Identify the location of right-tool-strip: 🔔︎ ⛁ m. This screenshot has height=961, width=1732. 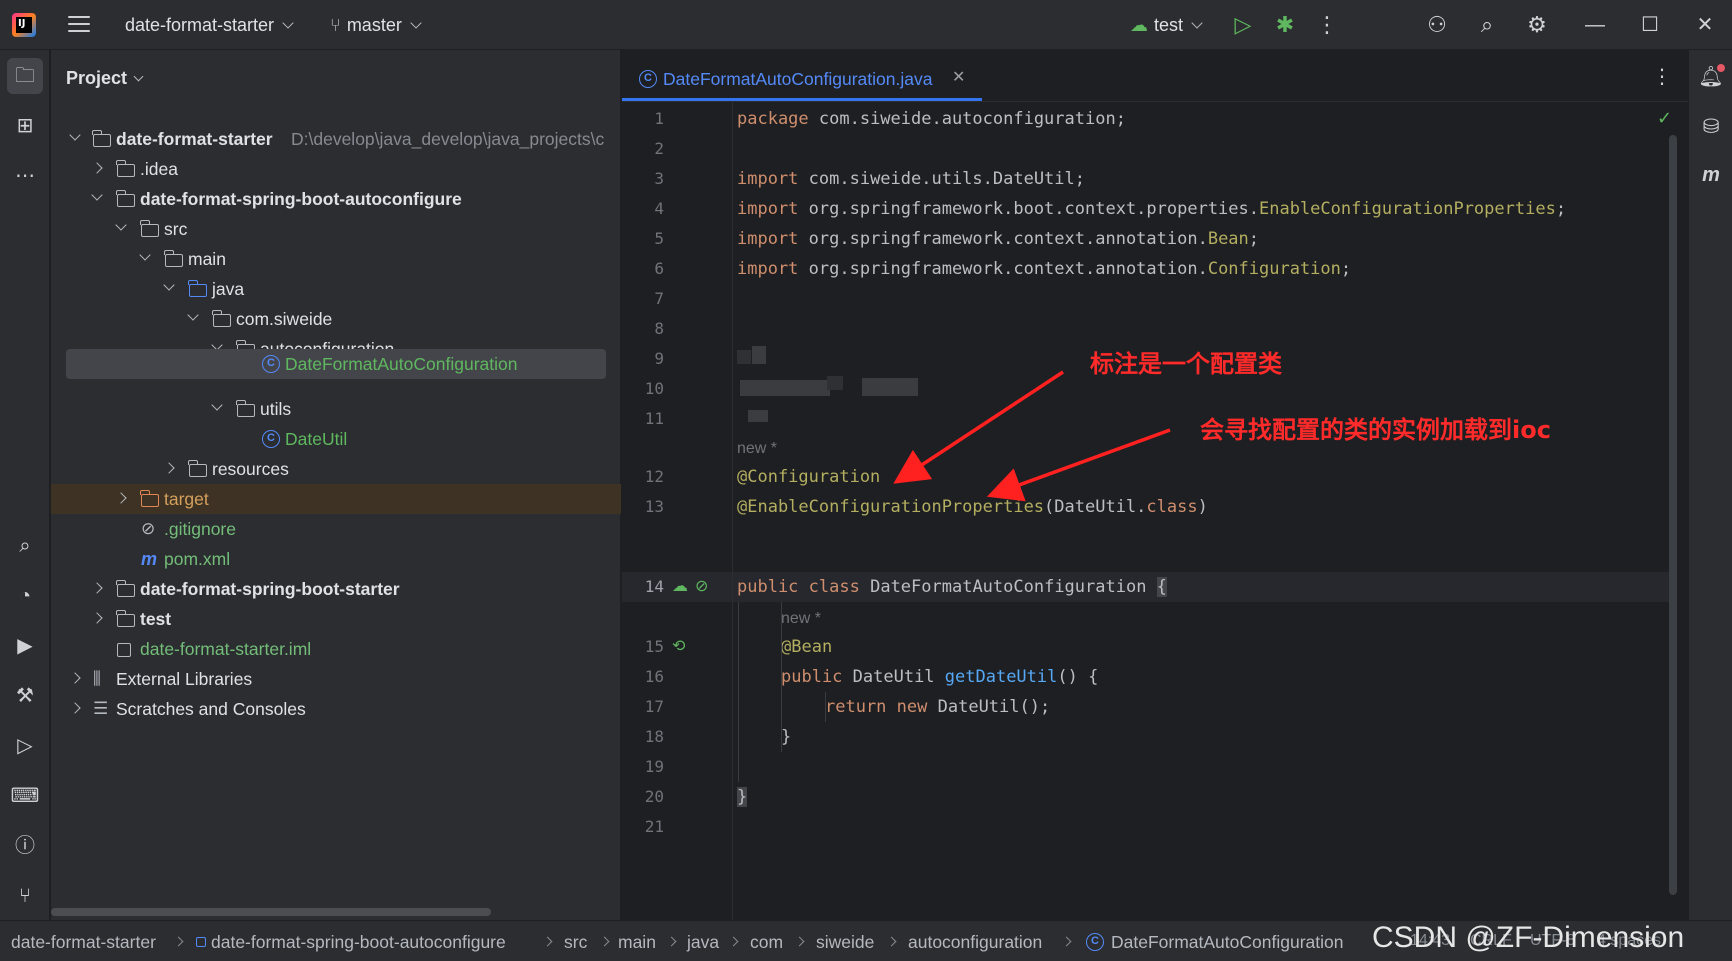
(1710, 485).